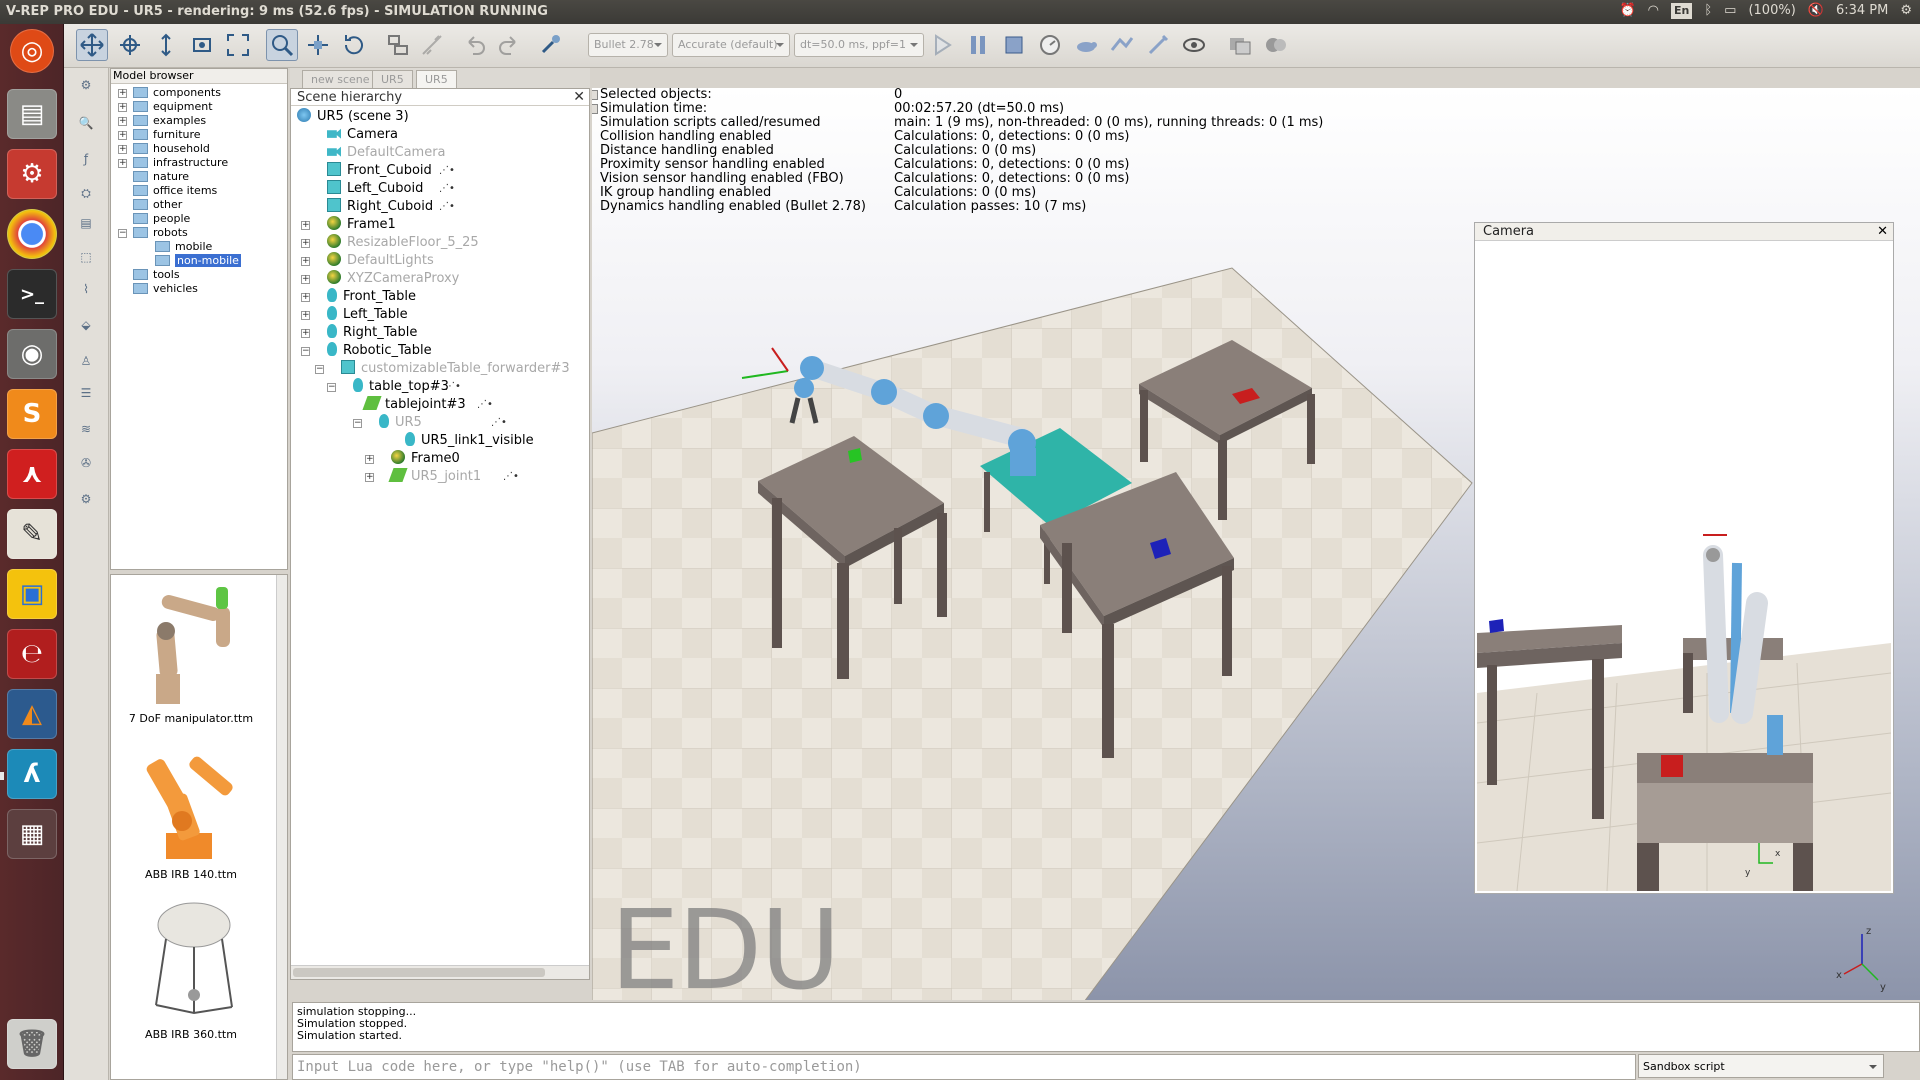 Image resolution: width=1920 pixels, height=1080 pixels. I want to click on hierarchy-hscrollbar, so click(440, 972).